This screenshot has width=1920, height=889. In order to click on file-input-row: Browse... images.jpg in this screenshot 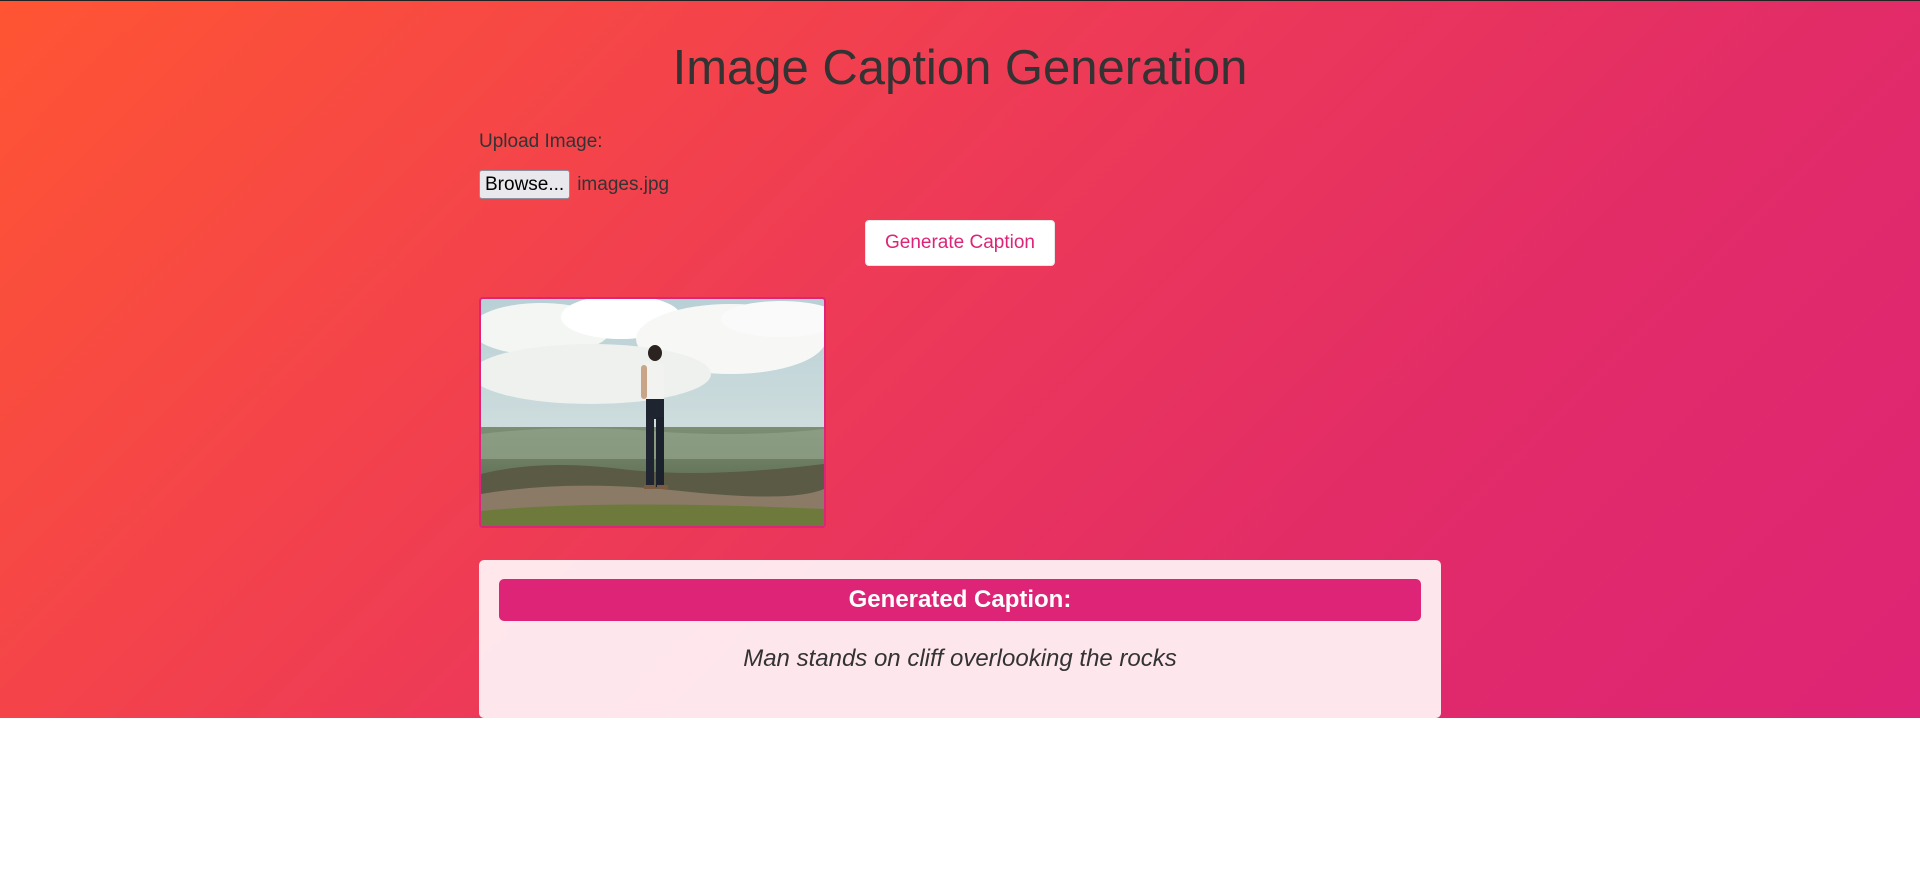, I will do `click(574, 184)`.